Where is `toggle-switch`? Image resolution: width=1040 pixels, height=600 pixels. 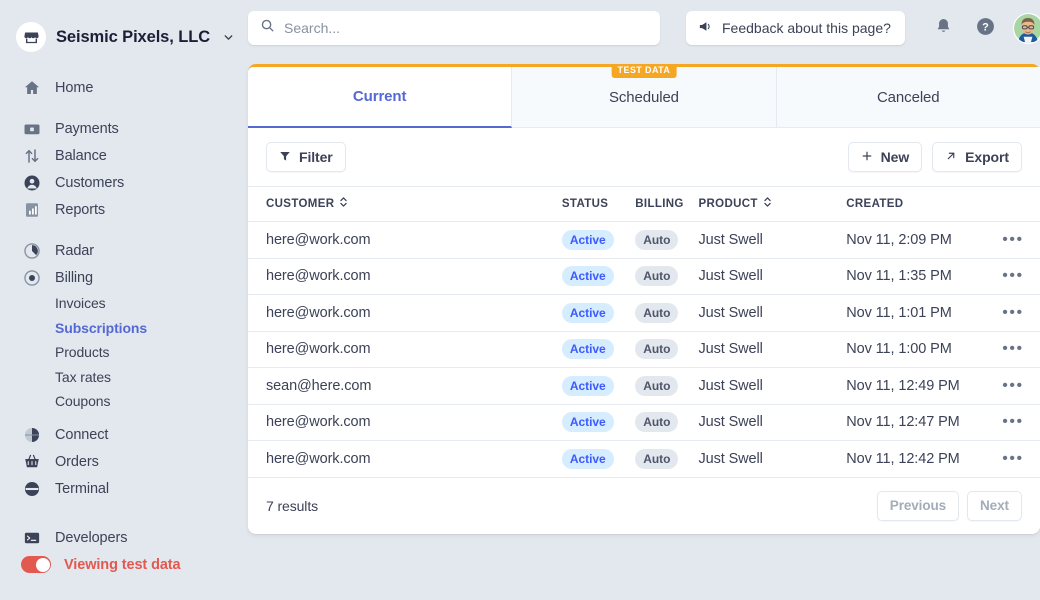
toggle-switch is located at coordinates (36, 564).